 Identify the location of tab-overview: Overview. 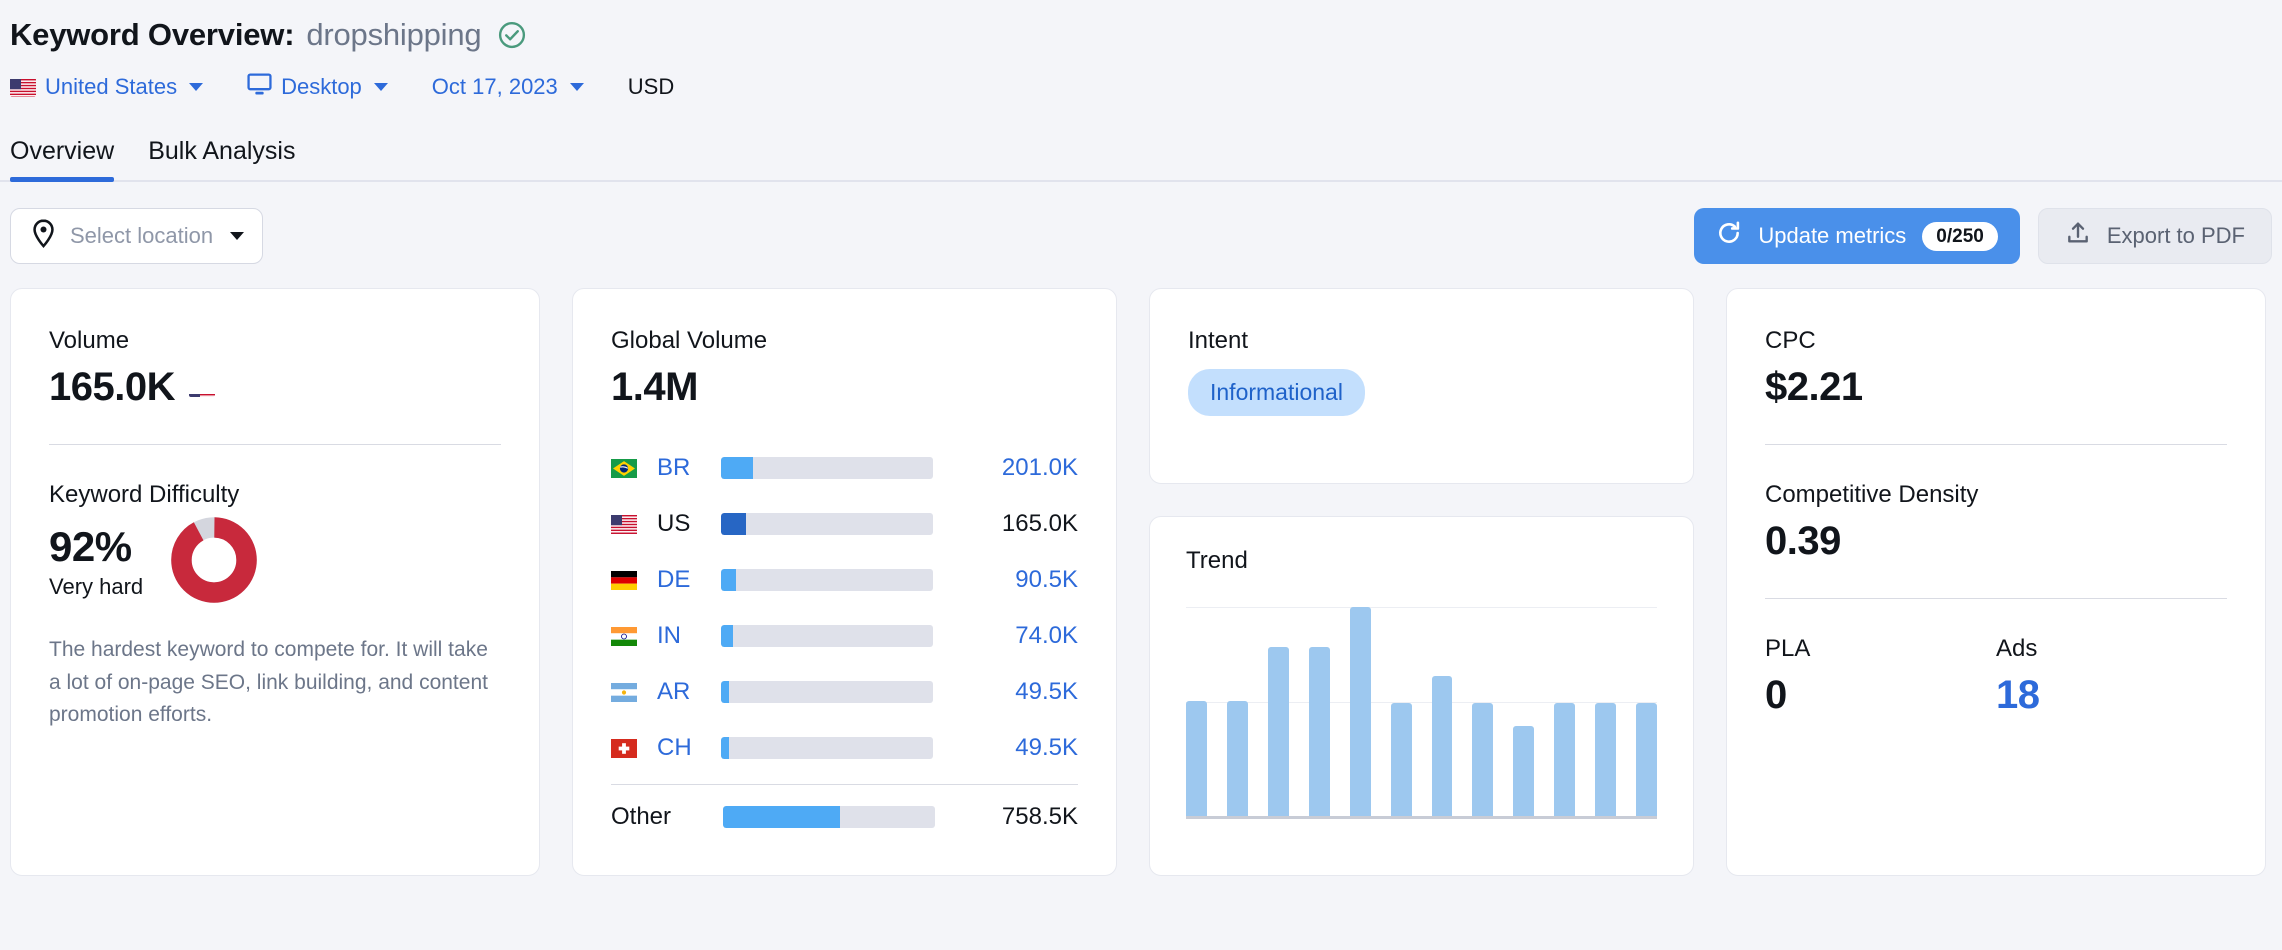
(62, 159).